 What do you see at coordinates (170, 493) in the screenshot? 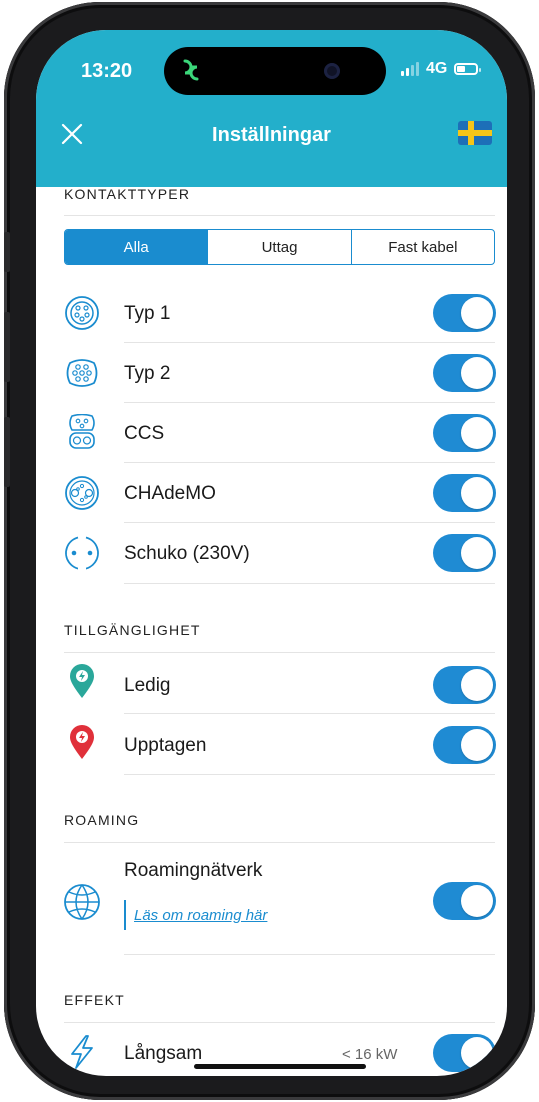
I see `connector-label-chademo: CHAdeMO` at bounding box center [170, 493].